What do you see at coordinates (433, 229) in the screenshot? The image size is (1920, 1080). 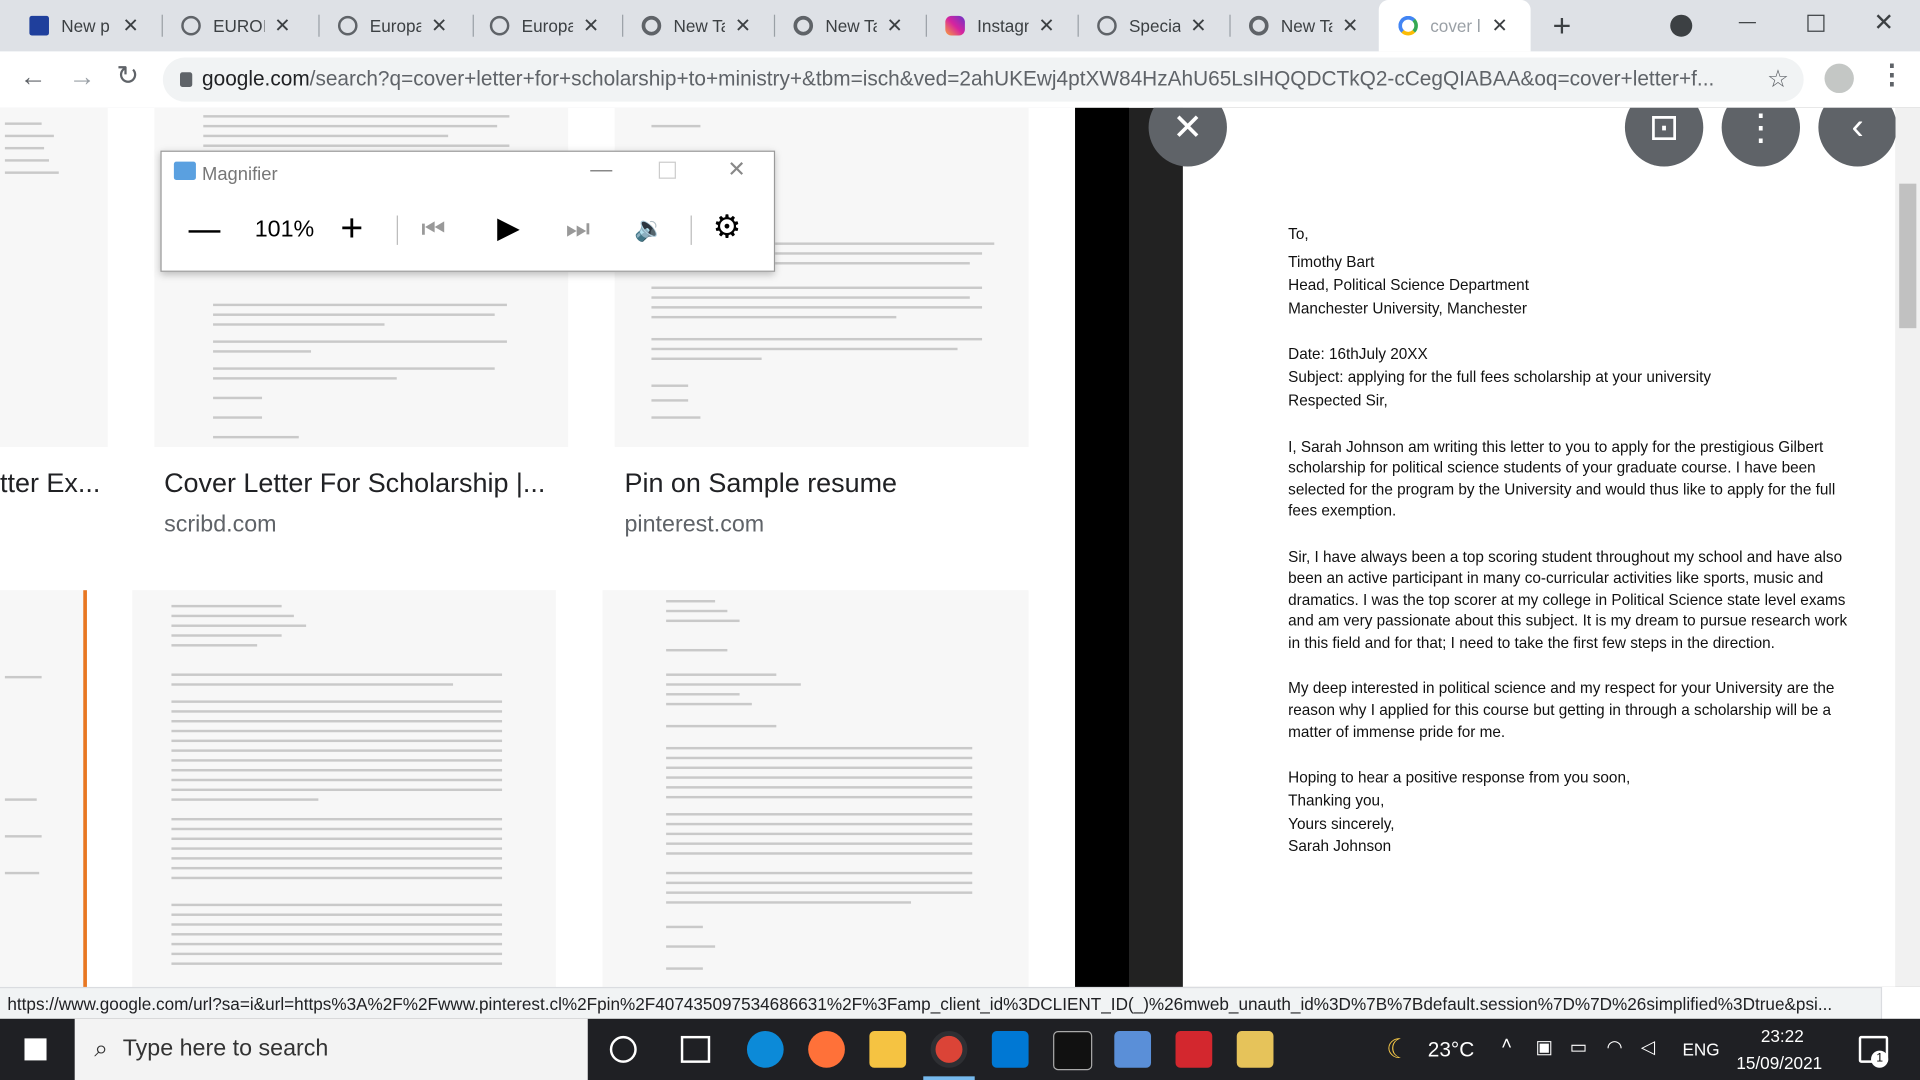 I see `previous-paragraph-icon: ⏮` at bounding box center [433, 229].